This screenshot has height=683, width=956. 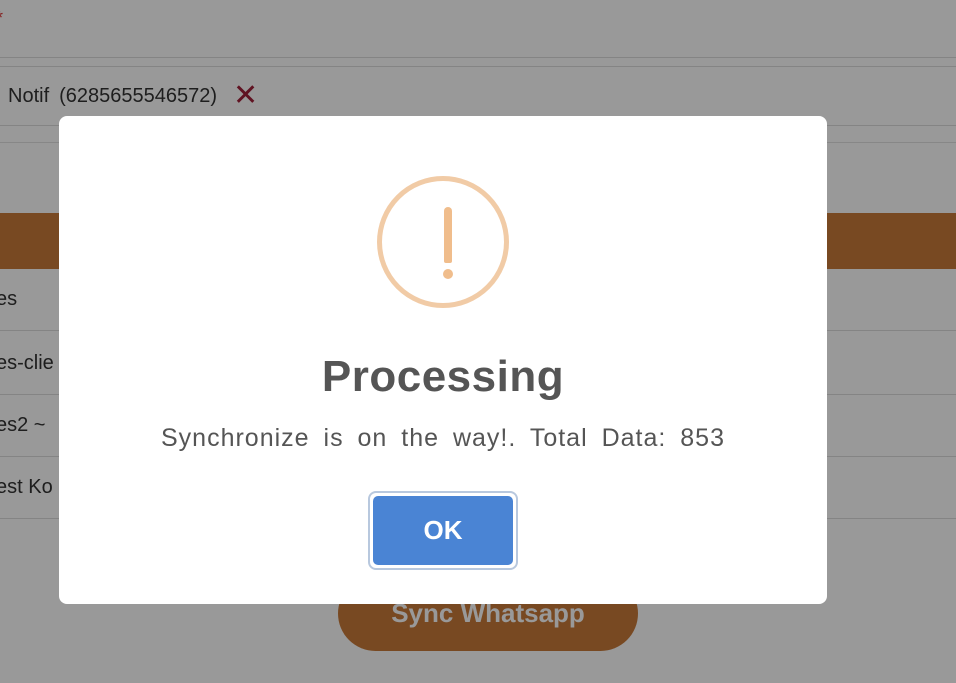 What do you see at coordinates (448, 274) in the screenshot?
I see `warning-exclamation-dot` at bounding box center [448, 274].